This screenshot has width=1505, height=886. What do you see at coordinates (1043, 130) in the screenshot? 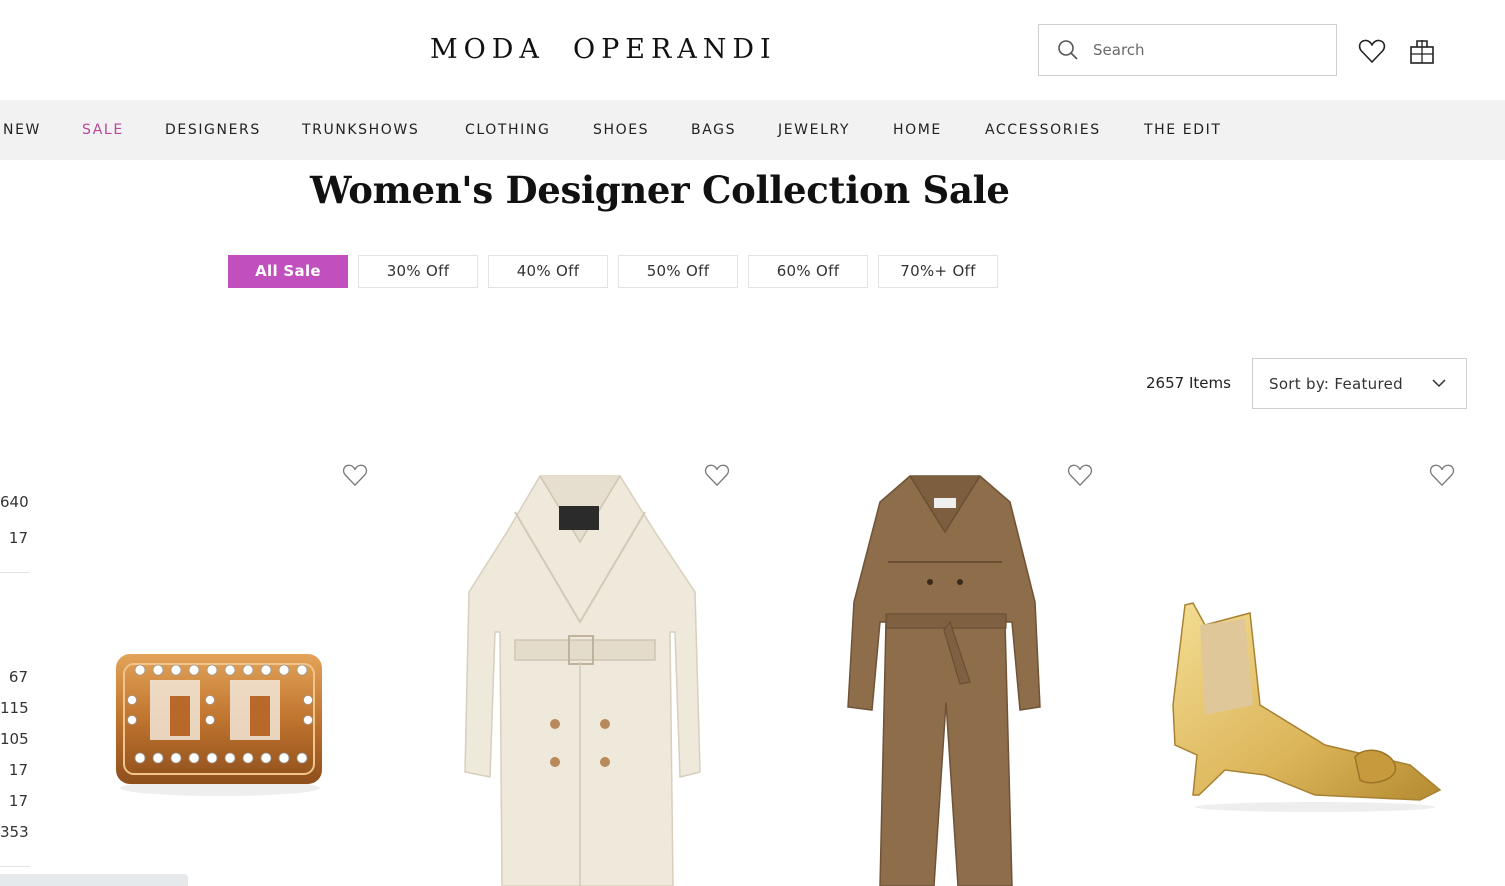
I see `nav-item-accessories: ACCESSORIES` at bounding box center [1043, 130].